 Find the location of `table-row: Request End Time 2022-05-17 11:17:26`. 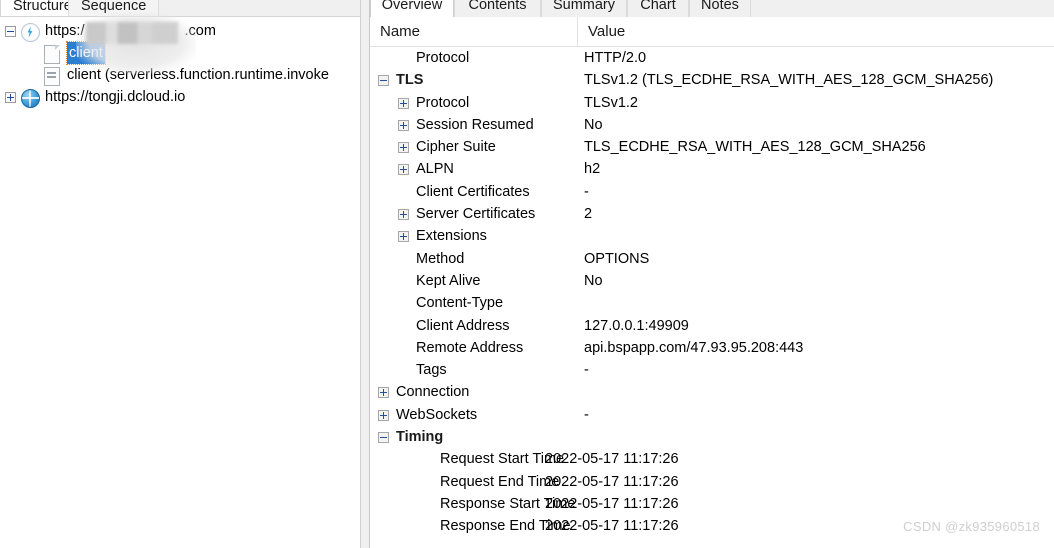

table-row: Request End Time 2022-05-17 11:17:26 is located at coordinates (712, 482).